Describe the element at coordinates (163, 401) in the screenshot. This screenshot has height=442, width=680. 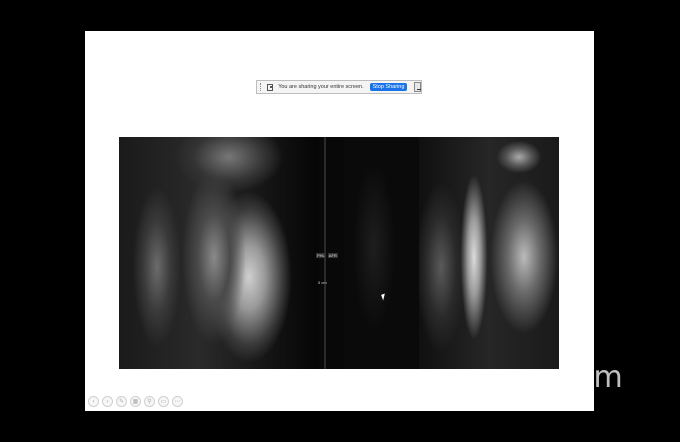
I see `subtitles-icon: ▭` at that location.